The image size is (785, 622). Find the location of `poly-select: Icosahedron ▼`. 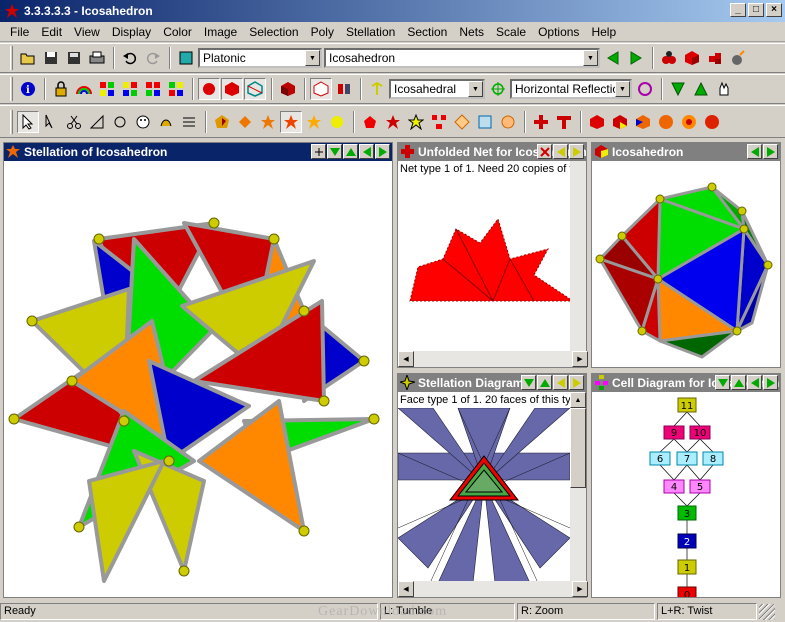

poly-select: Icosahedron ▼ is located at coordinates (462, 58).